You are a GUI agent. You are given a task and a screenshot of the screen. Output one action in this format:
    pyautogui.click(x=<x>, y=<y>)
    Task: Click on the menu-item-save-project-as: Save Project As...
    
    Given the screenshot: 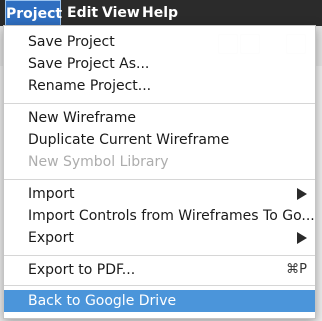 What is the action you would take?
    pyautogui.click(x=159, y=64)
    